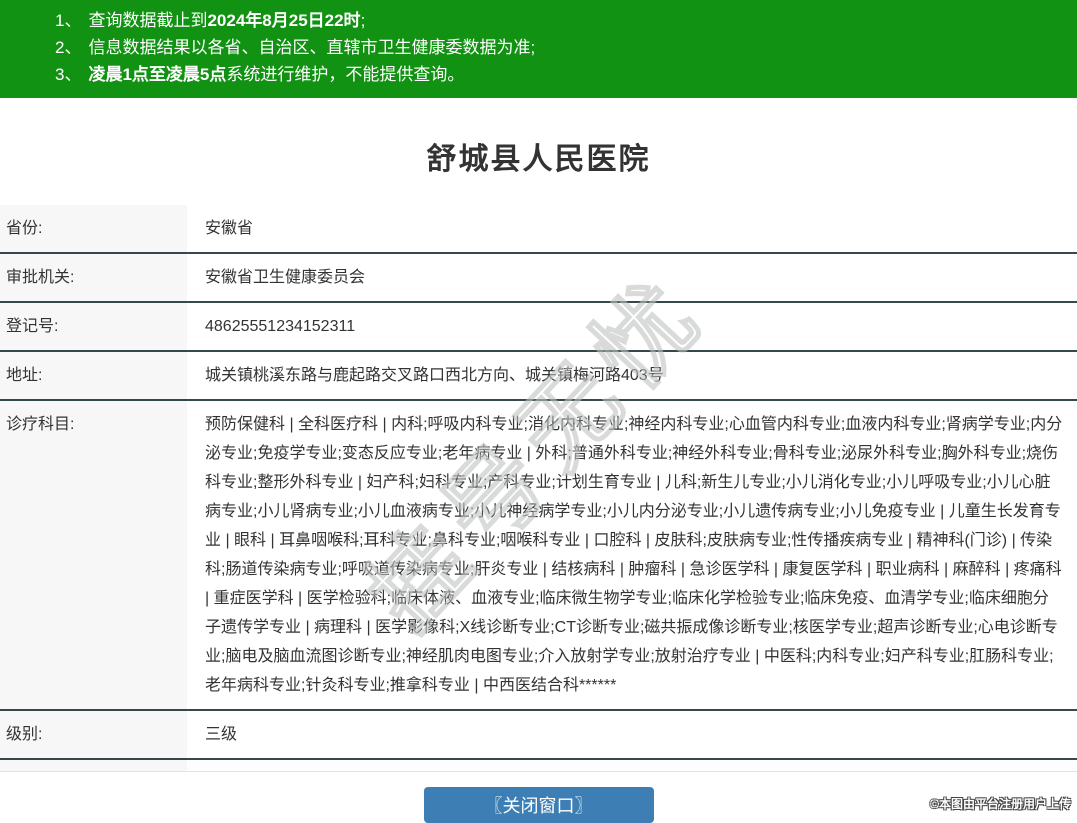 The image size is (1077, 823). Describe the element at coordinates (538, 735) in the screenshot. I see `table-row-level: 级别: 三级` at that location.